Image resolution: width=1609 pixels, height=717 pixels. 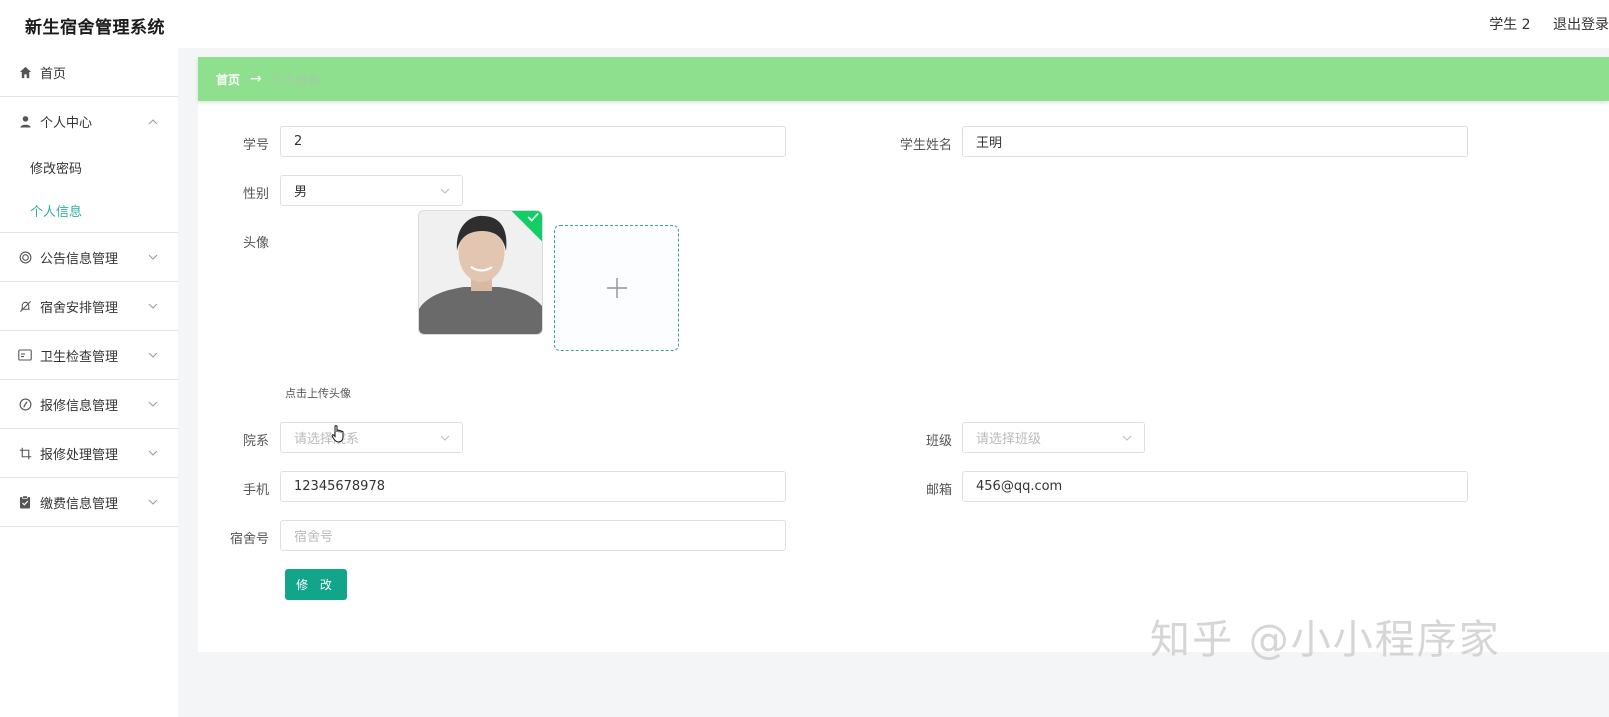 What do you see at coordinates (25, 502) in the screenshot?
I see `clipboard-icon` at bounding box center [25, 502].